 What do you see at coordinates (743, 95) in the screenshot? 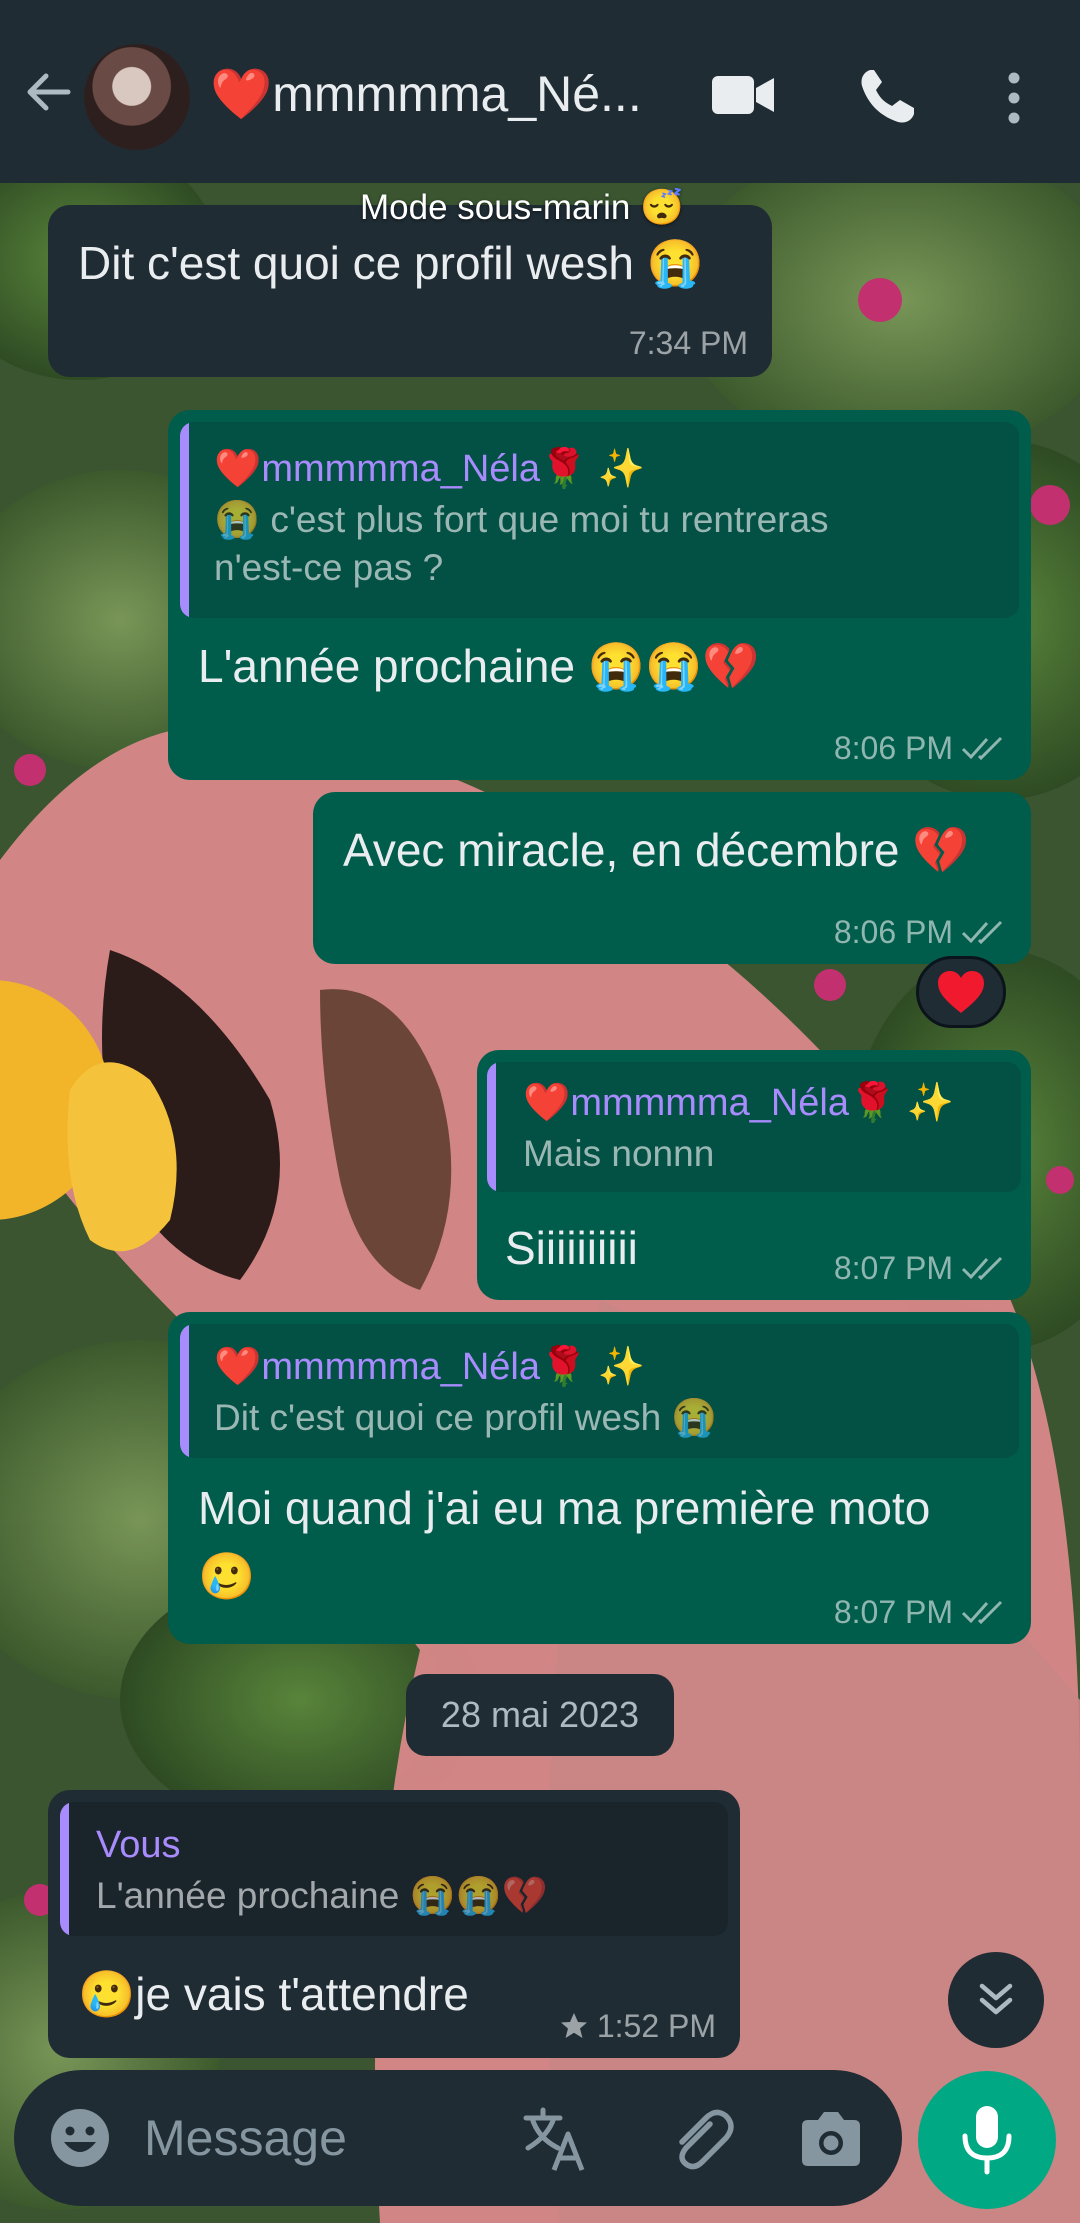
I see `videocam-icon` at bounding box center [743, 95].